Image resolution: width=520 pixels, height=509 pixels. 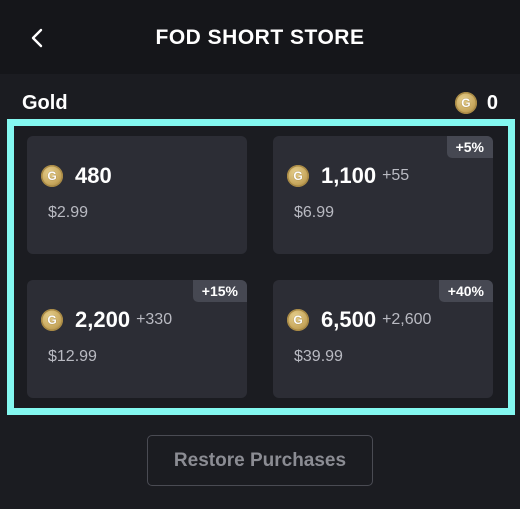 What do you see at coordinates (93, 175) in the screenshot?
I see `package-amount: 480` at bounding box center [93, 175].